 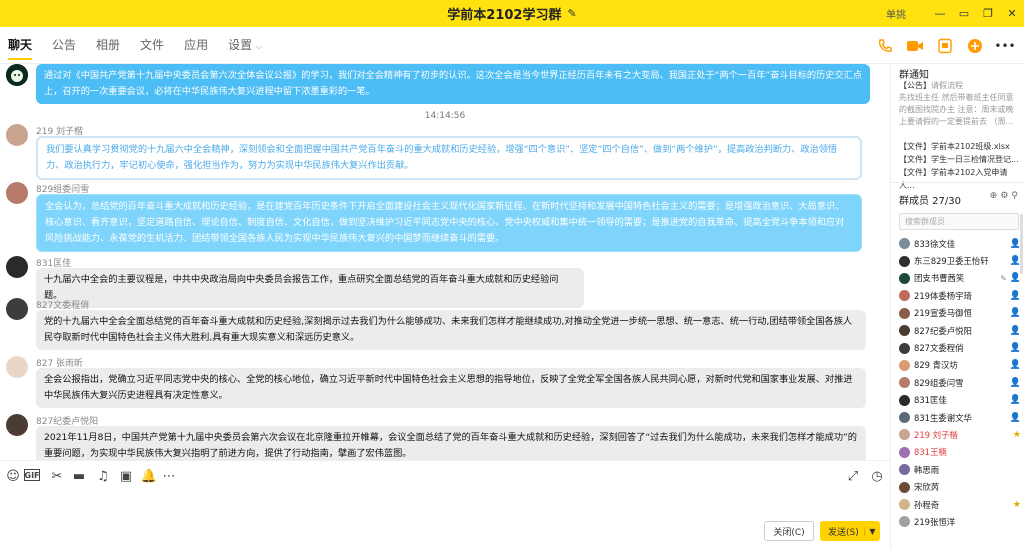 What do you see at coordinates (885, 46) in the screenshot?
I see `phone-icon` at bounding box center [885, 46].